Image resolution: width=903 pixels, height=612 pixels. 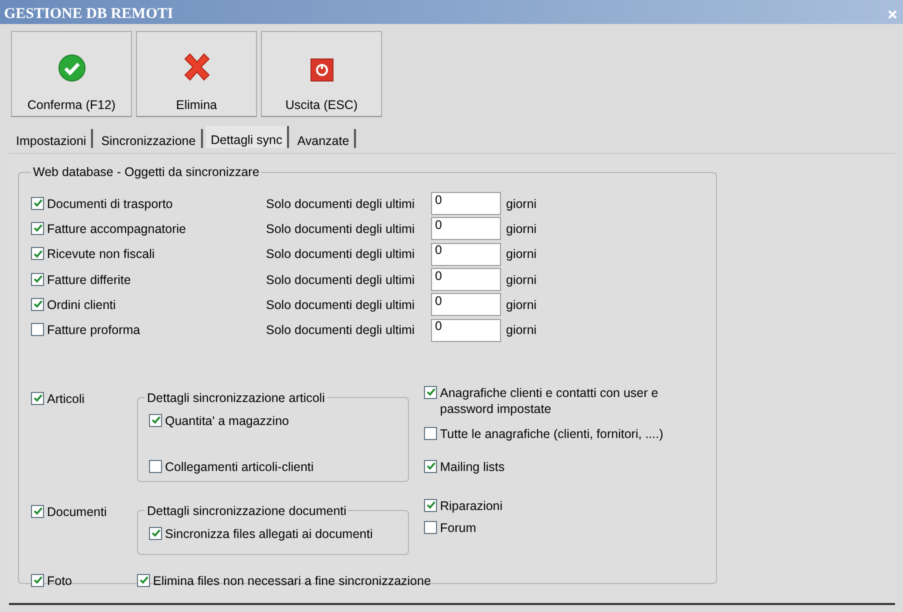 What do you see at coordinates (292, 580) in the screenshot?
I see `checkbox-label: Elimina files non necessari a fine sincronizzazione` at bounding box center [292, 580].